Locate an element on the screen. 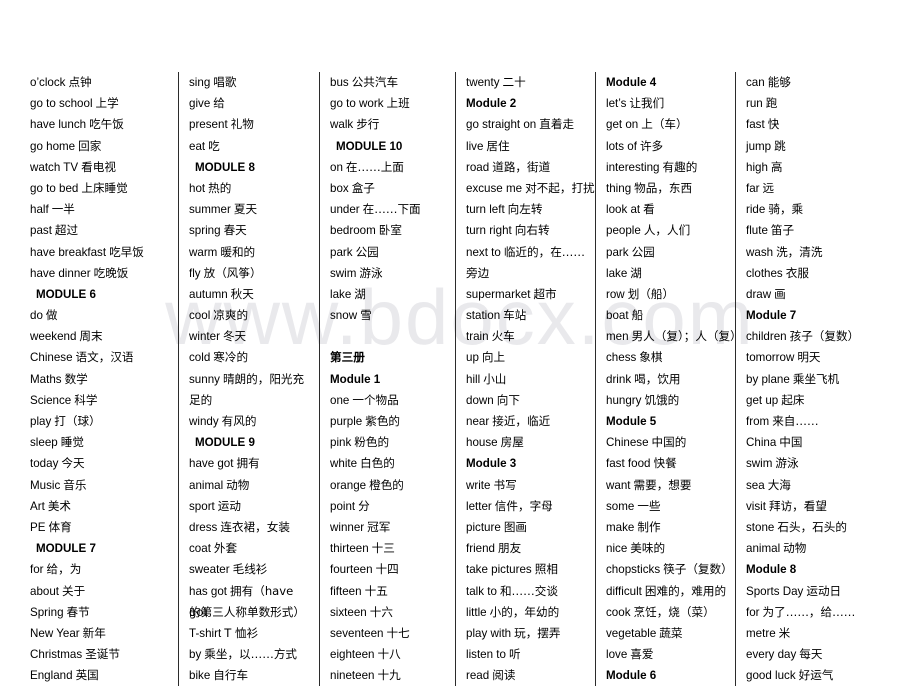 This screenshot has width=920, height=686. entry-translation: 火车 is located at coordinates (503, 336).